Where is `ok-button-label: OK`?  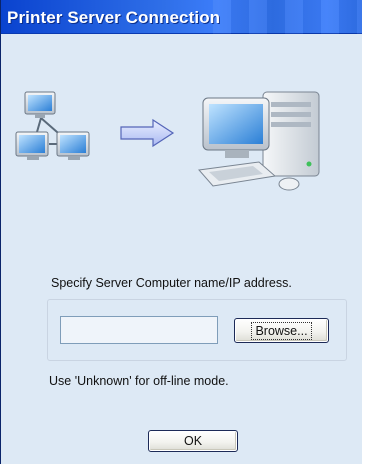
ok-button-label: OK is located at coordinates (193, 441).